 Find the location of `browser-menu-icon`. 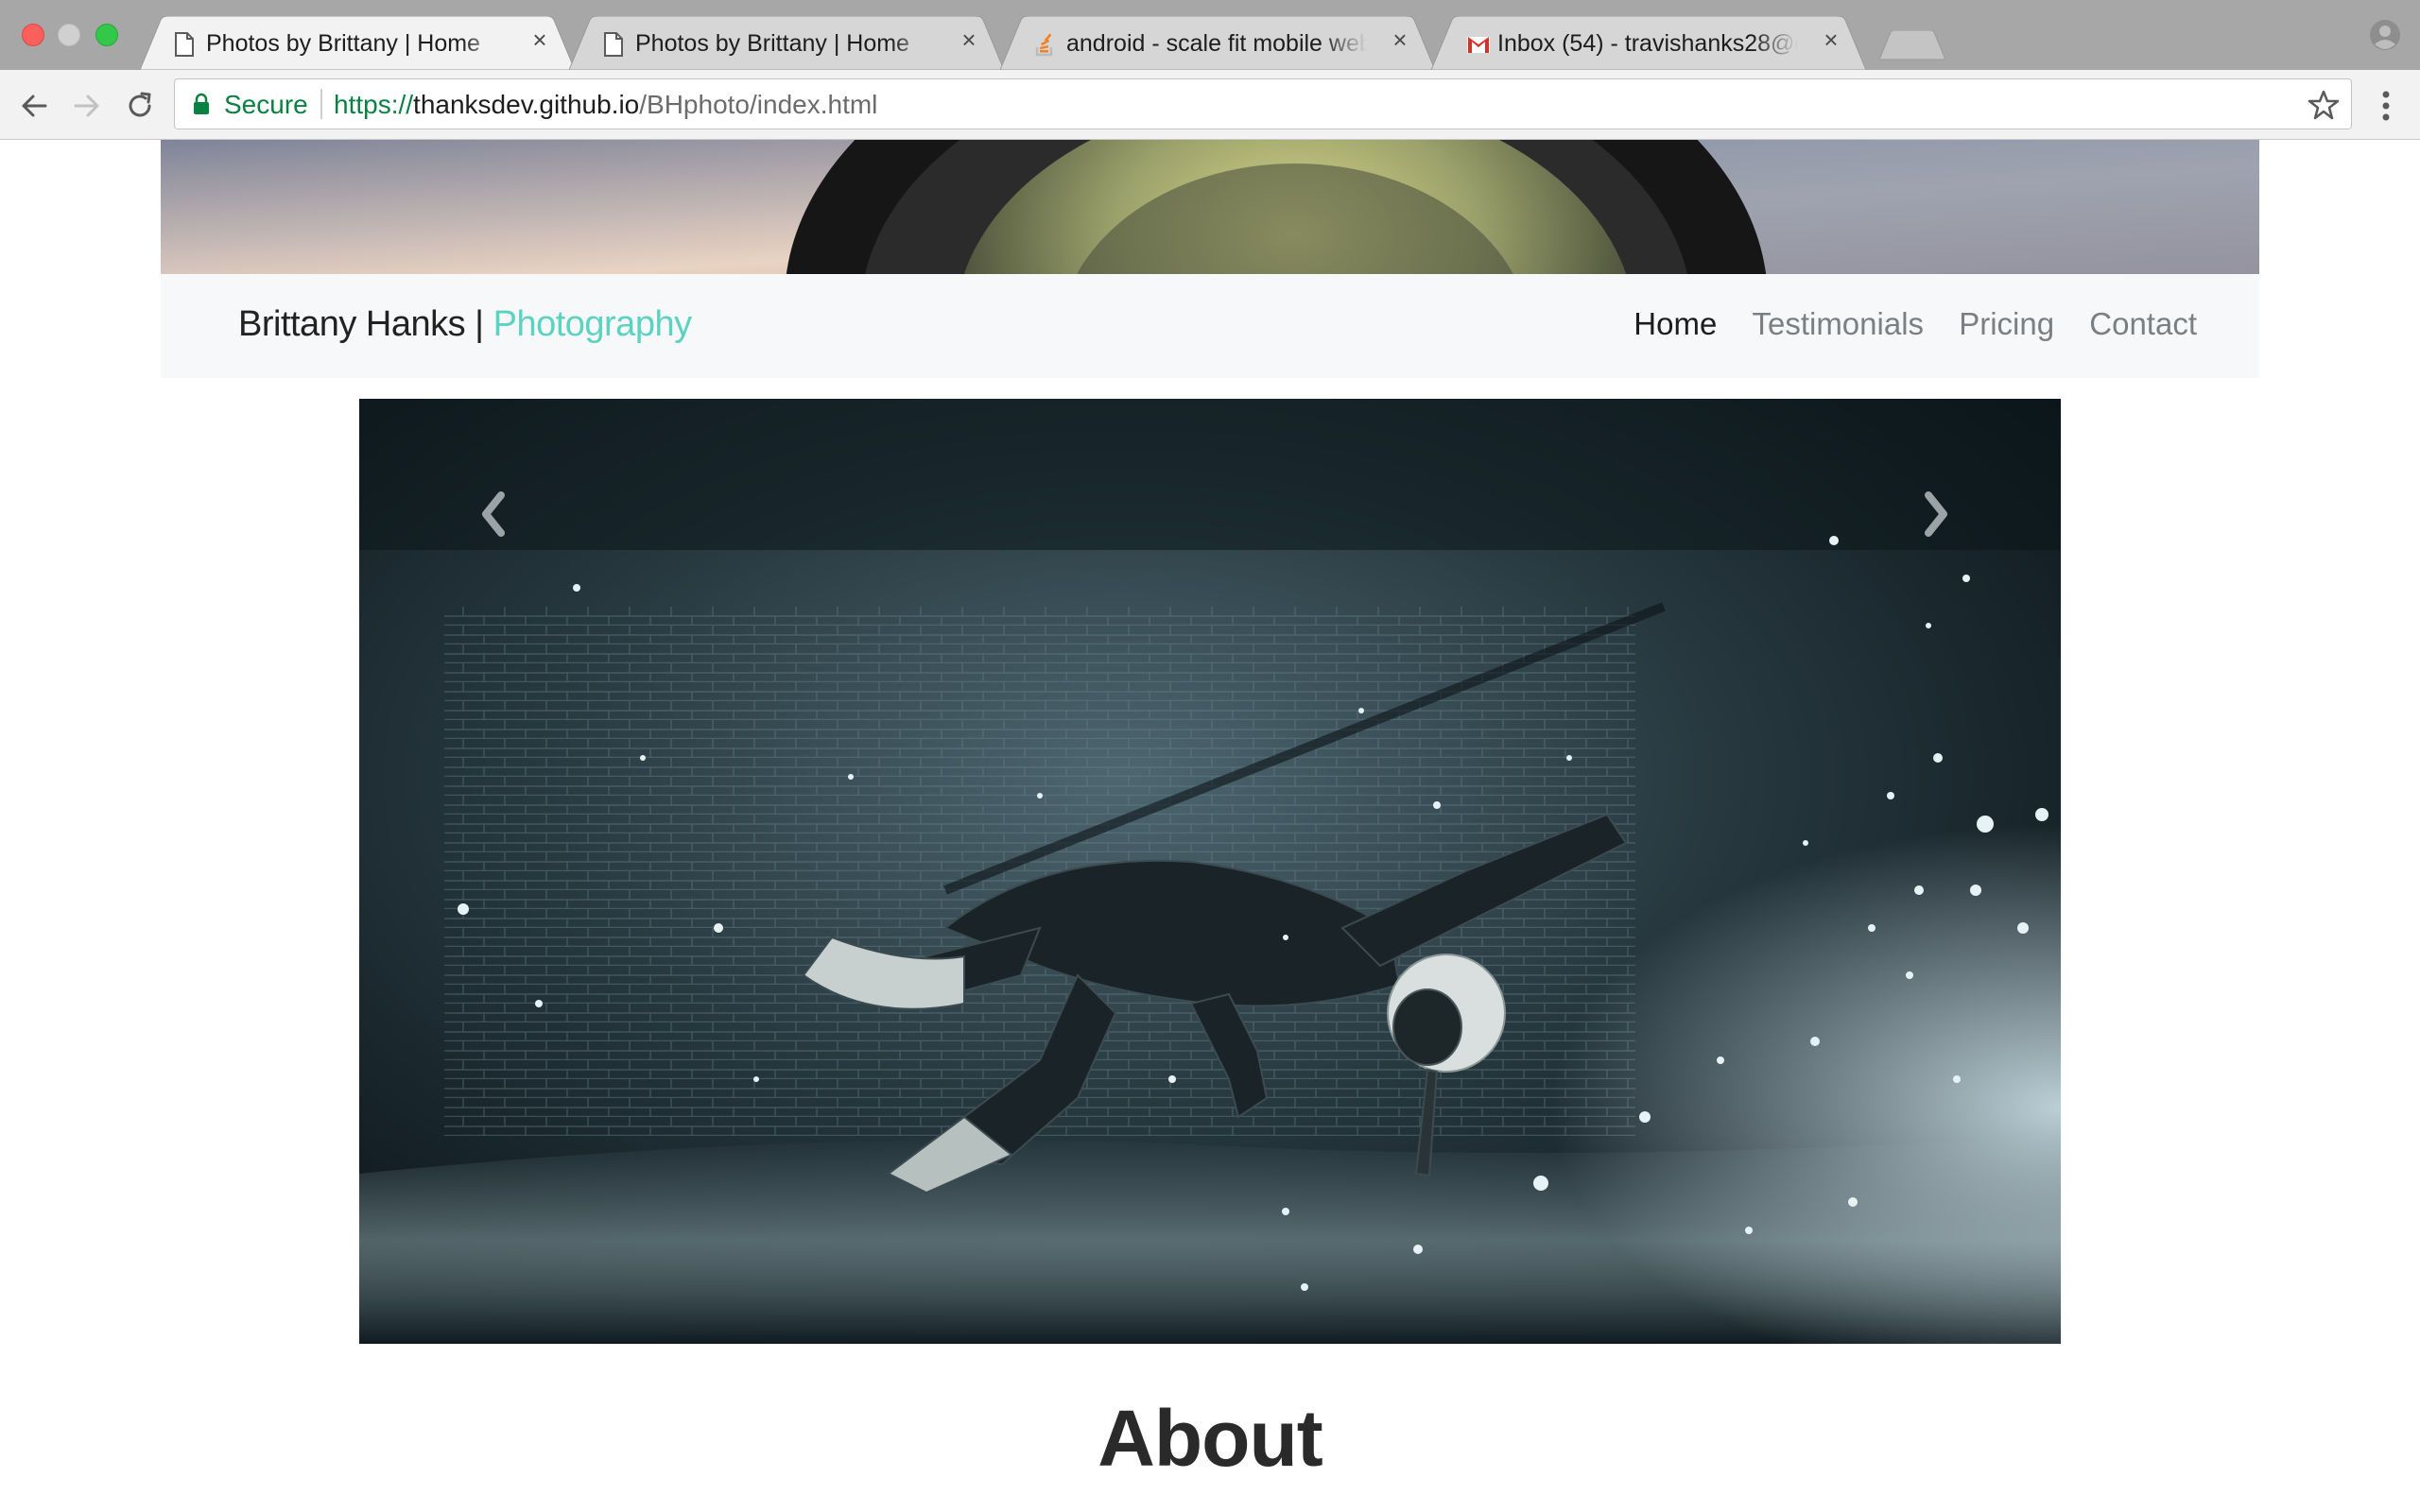

browser-menu-icon is located at coordinates (2386, 106).